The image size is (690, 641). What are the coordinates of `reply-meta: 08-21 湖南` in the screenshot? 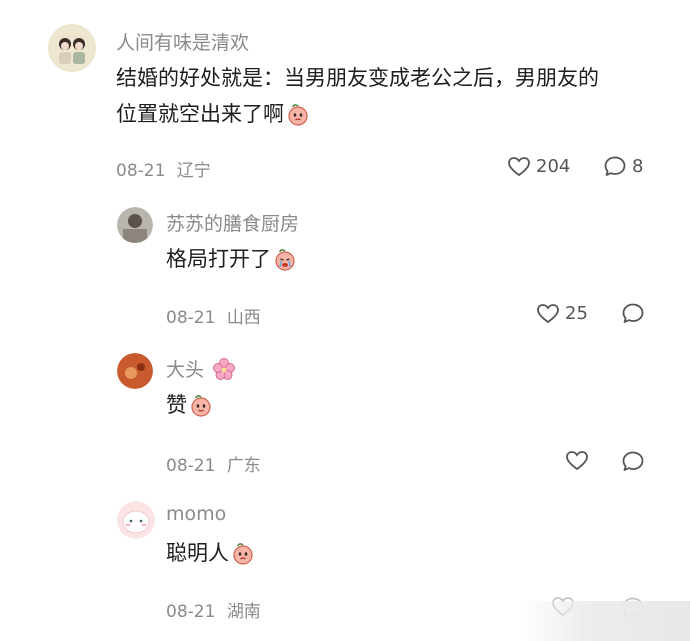 It's located at (213, 609).